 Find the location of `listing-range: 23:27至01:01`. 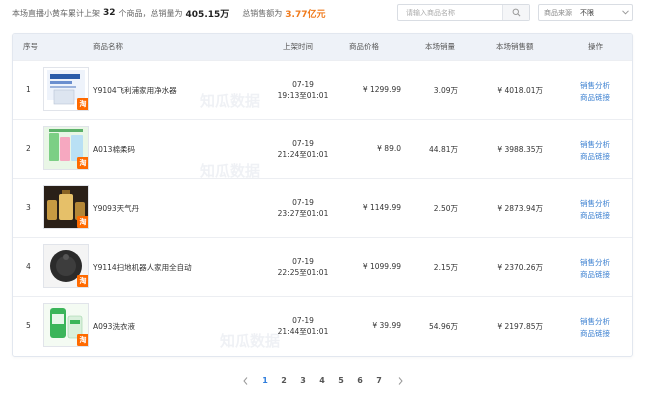

listing-range: 23:27至01:01 is located at coordinates (303, 213).